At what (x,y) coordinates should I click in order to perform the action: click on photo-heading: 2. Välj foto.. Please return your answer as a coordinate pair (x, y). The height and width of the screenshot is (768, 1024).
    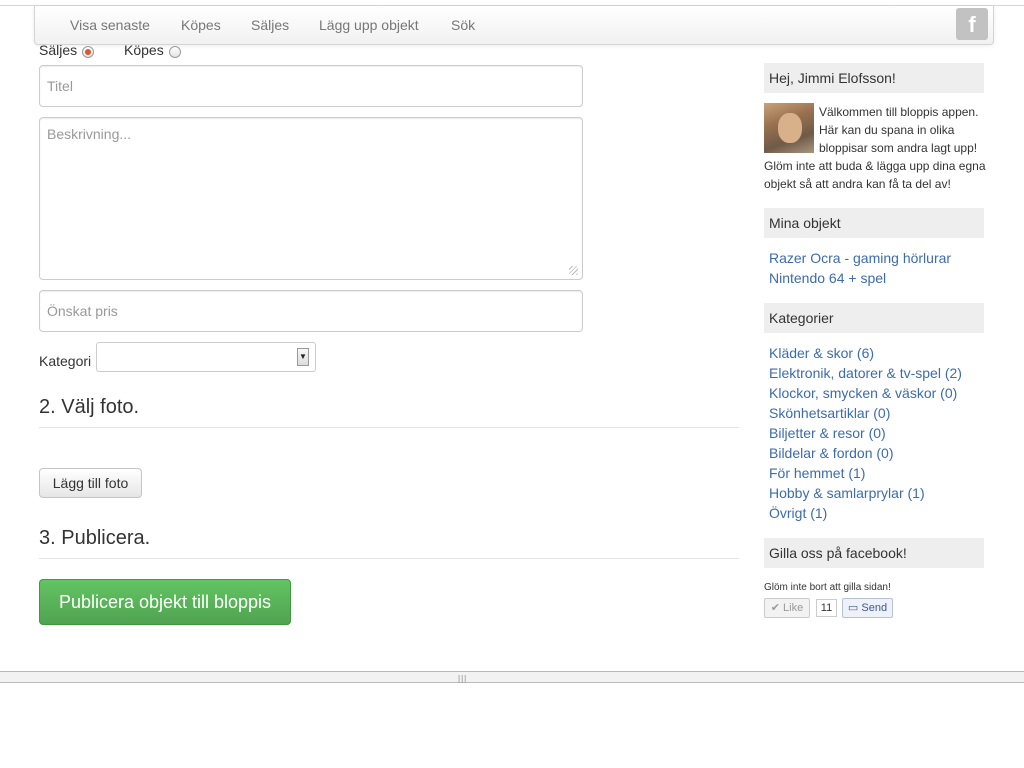
    Looking at the image, I should click on (89, 407).